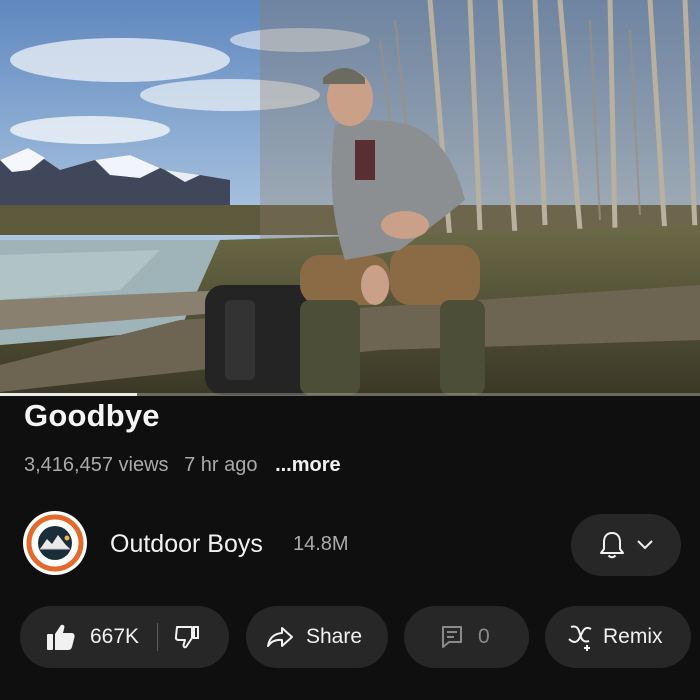 The height and width of the screenshot is (700, 700). Describe the element at coordinates (612, 545) in the screenshot. I see `bell-icon` at that location.